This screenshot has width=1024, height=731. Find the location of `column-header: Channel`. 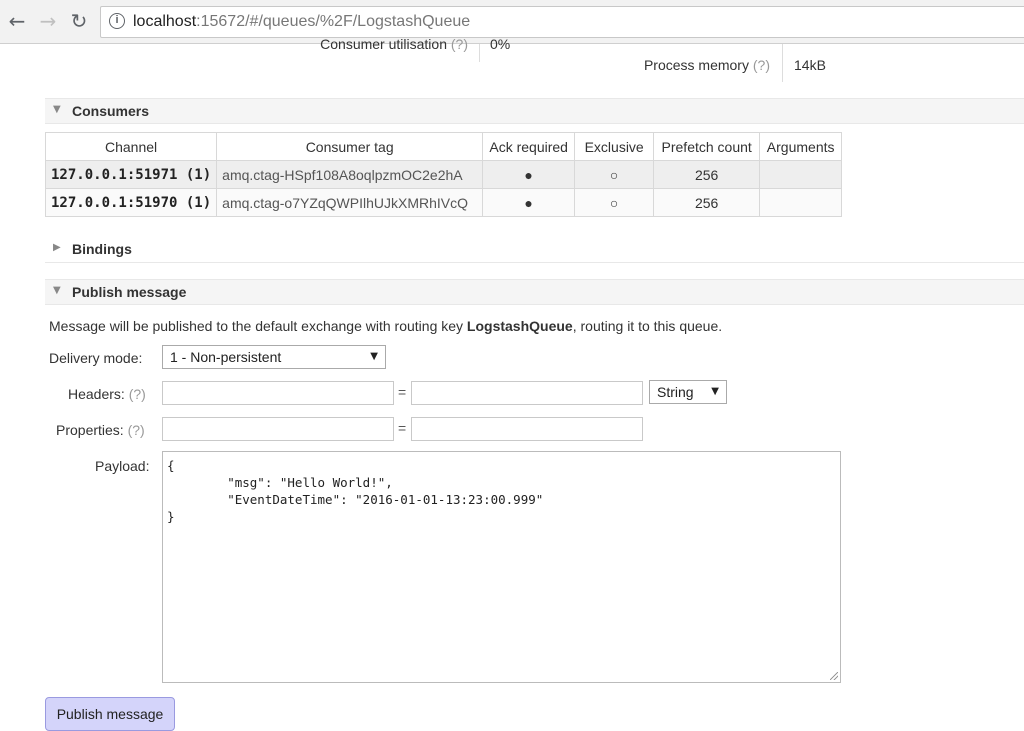

column-header: Channel is located at coordinates (131, 146).